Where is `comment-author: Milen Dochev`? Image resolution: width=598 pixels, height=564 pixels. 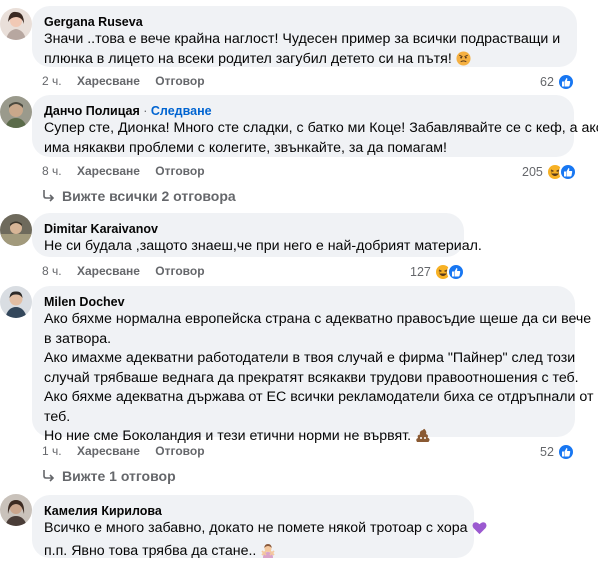 comment-author: Milen Dochev is located at coordinates (303, 302).